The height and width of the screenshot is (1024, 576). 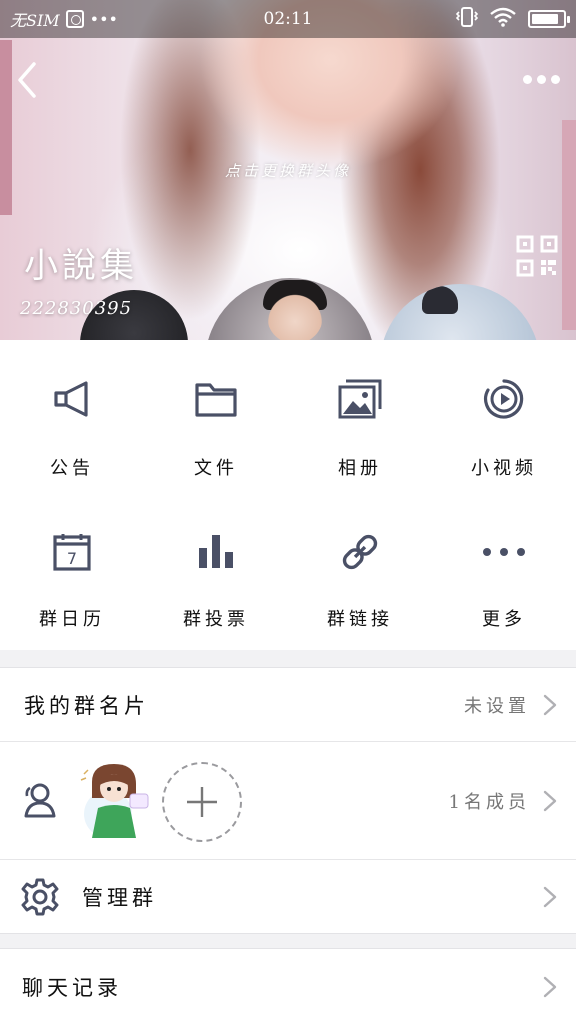 I want to click on browser-notification-icon, so click(x=74, y=19).